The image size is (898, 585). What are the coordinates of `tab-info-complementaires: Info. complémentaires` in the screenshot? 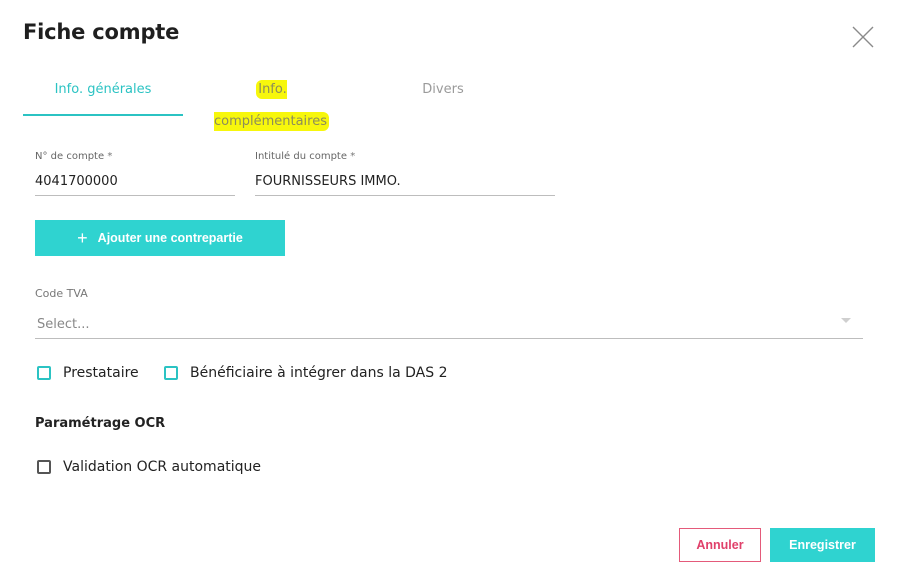 It's located at (271, 102).